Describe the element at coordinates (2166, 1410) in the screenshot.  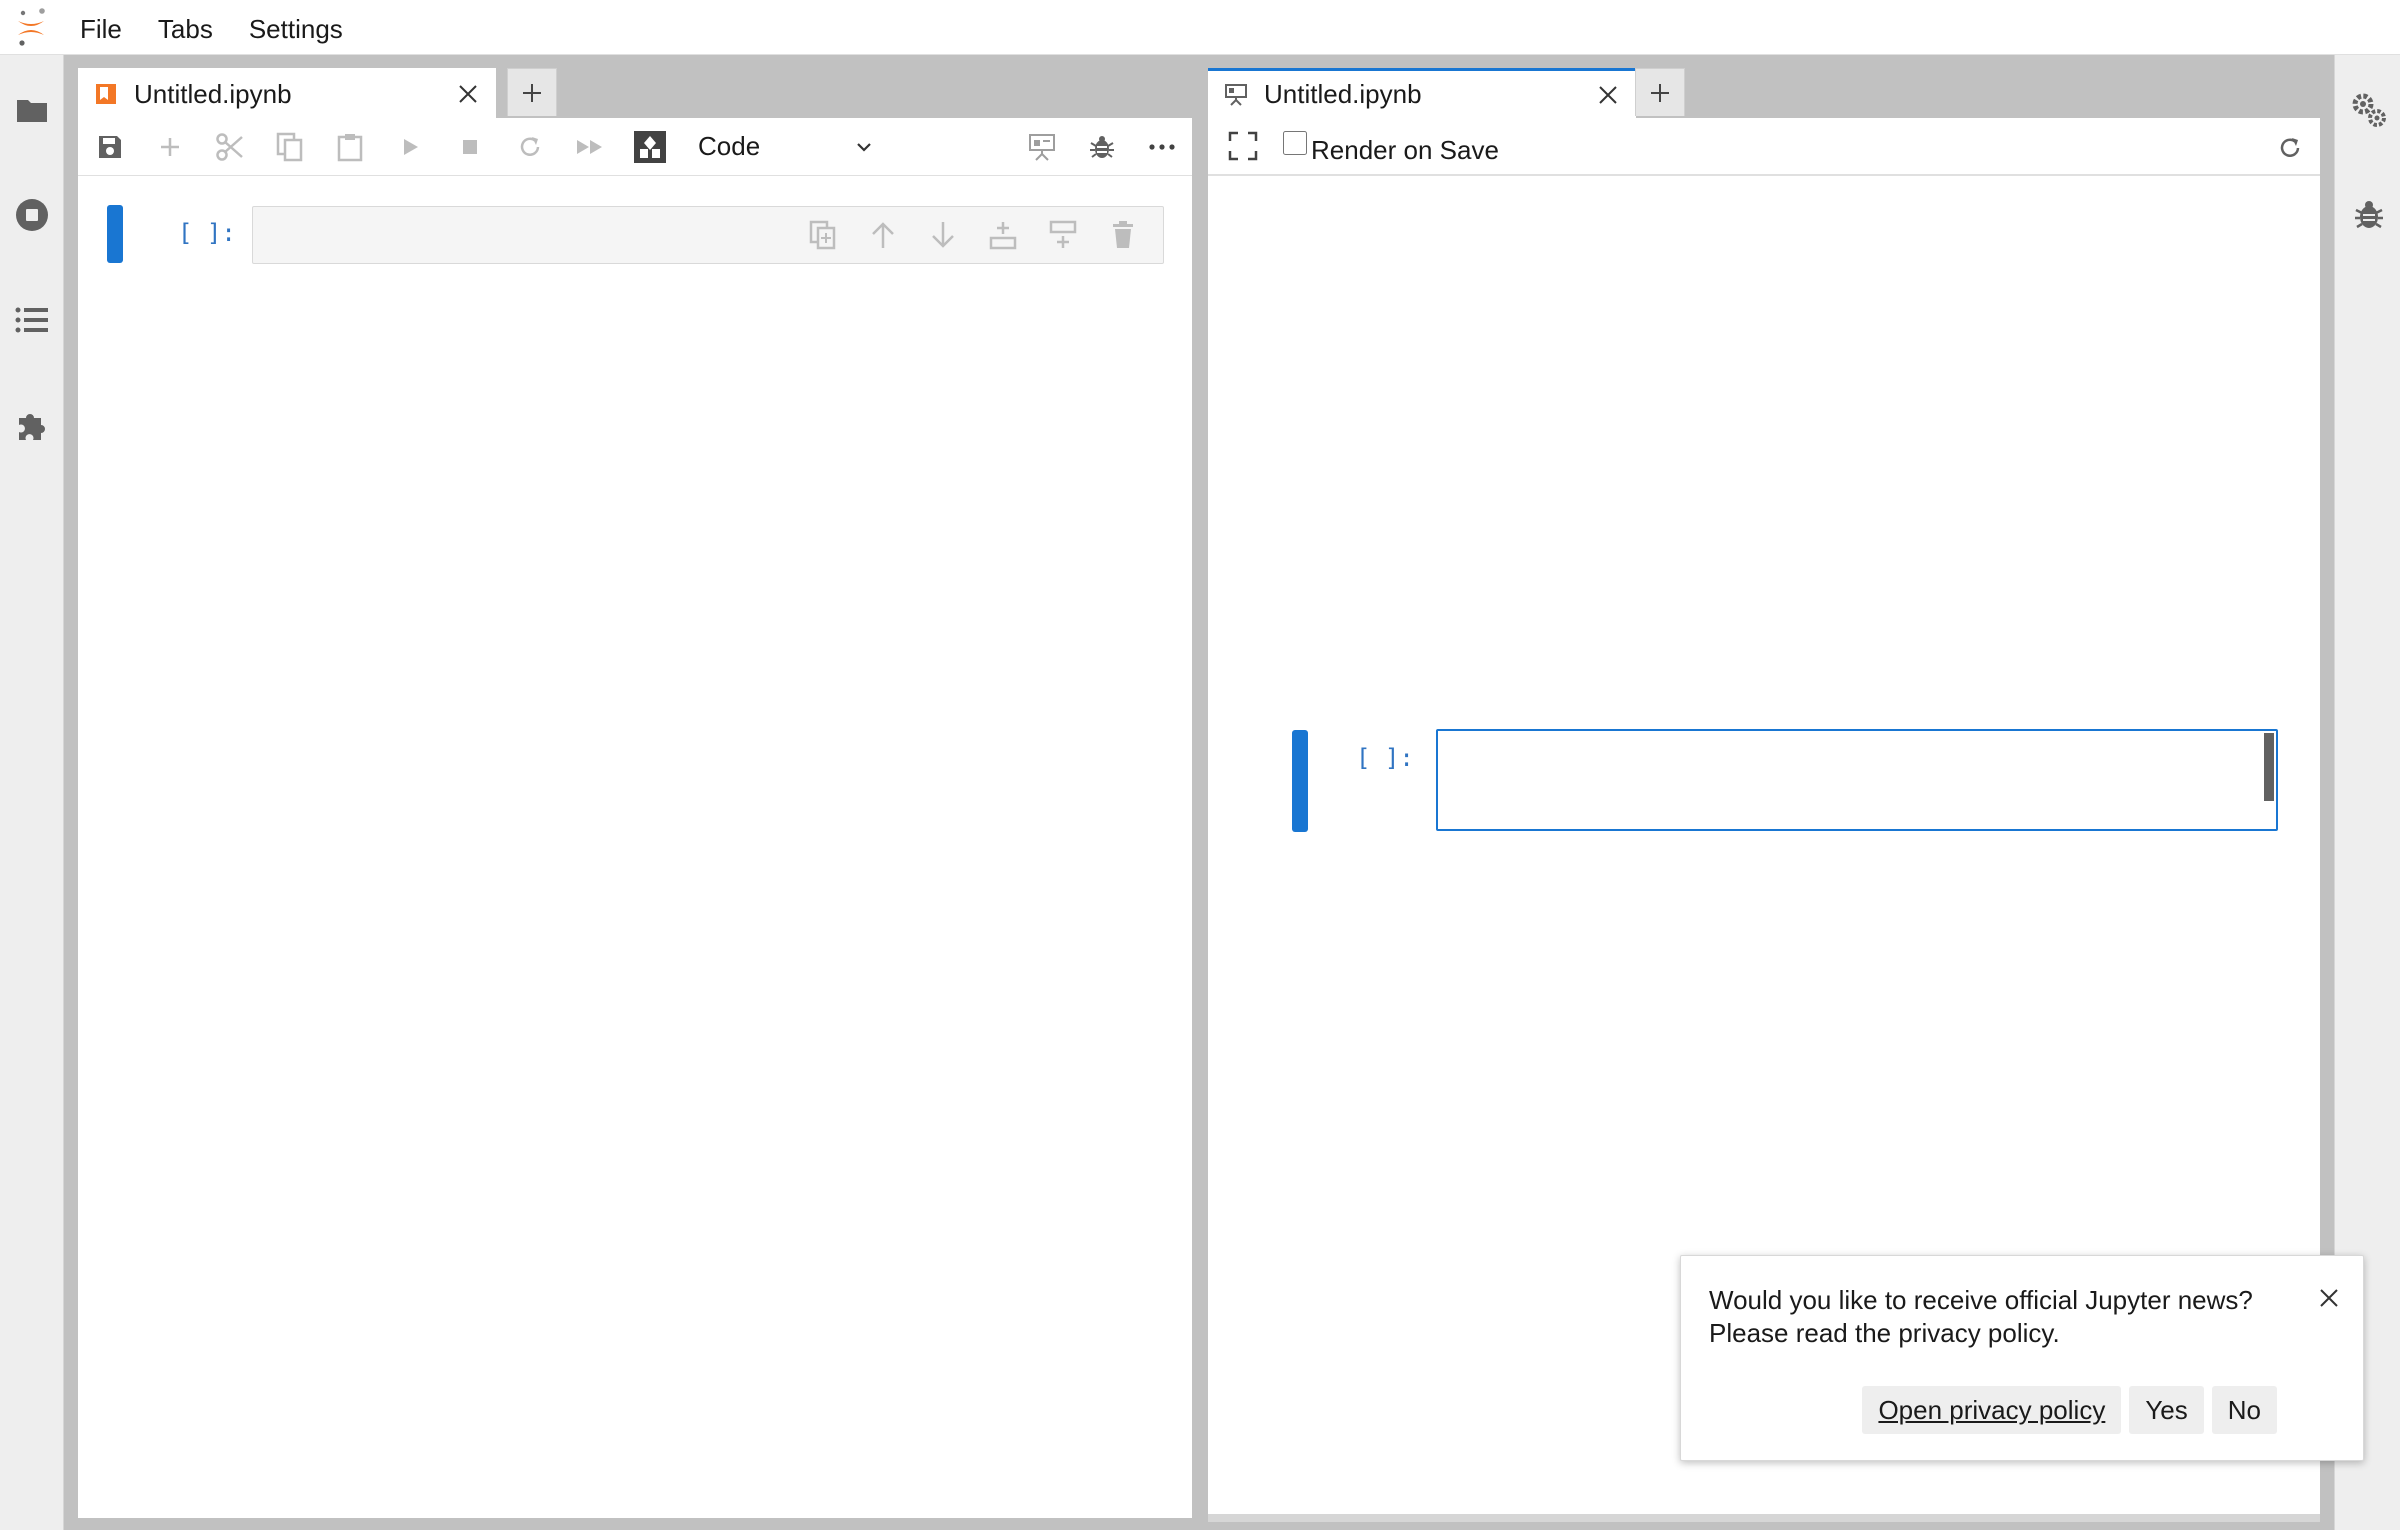
I see `yes-button: Yes` at that location.